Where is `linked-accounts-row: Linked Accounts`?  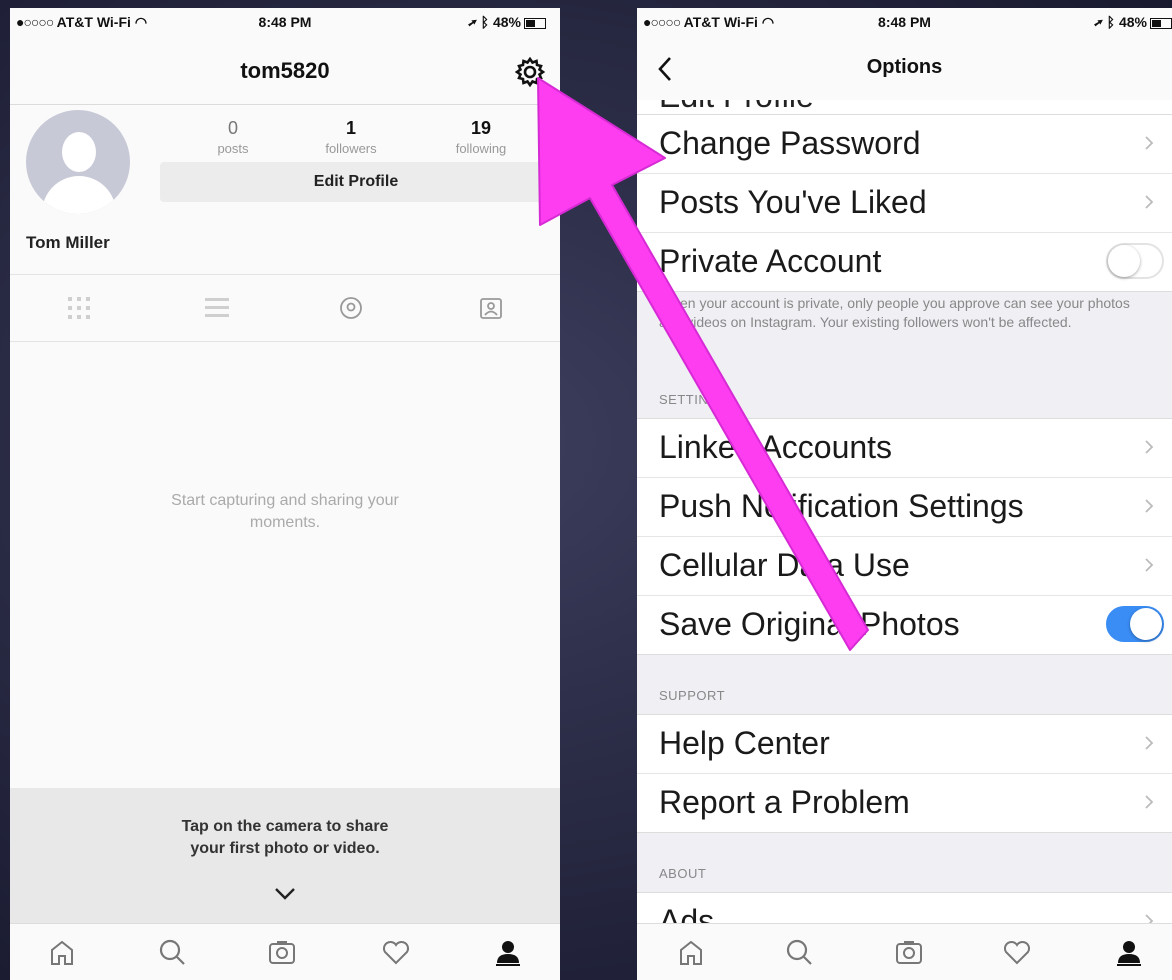
linked-accounts-row: Linked Accounts is located at coordinates (904, 448).